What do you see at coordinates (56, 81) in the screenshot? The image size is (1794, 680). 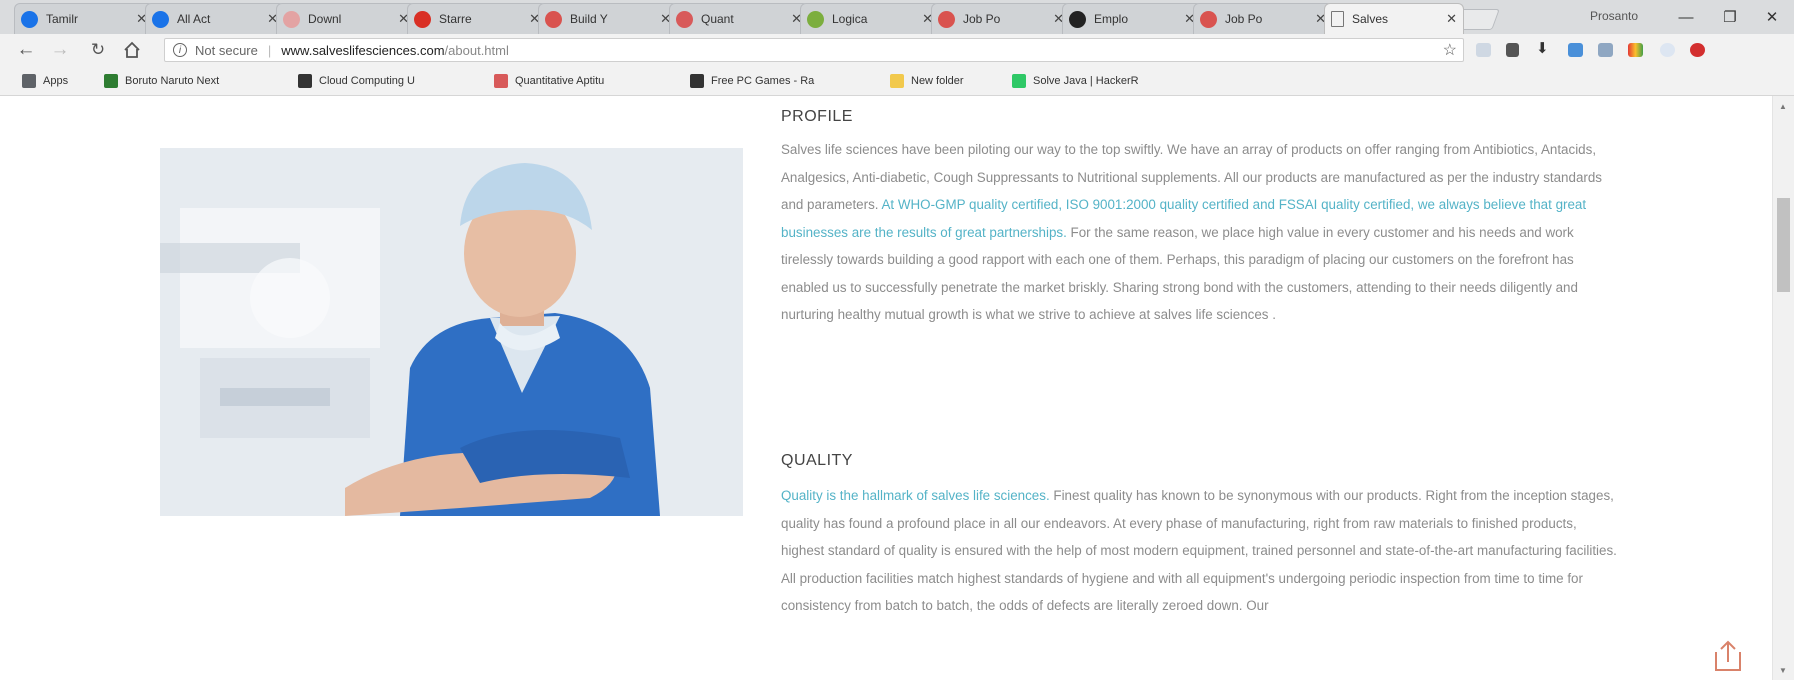 I see `bookmark-label: Apps` at bounding box center [56, 81].